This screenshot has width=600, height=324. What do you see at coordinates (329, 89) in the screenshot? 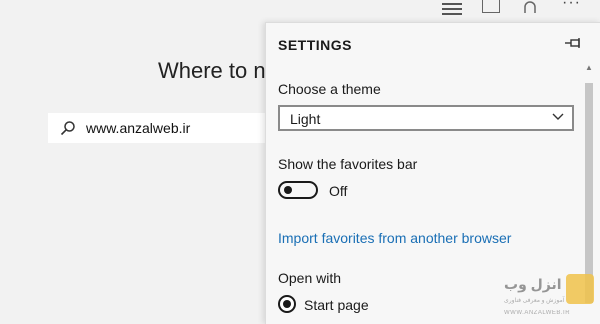
I see `theme-label: Choose a theme` at bounding box center [329, 89].